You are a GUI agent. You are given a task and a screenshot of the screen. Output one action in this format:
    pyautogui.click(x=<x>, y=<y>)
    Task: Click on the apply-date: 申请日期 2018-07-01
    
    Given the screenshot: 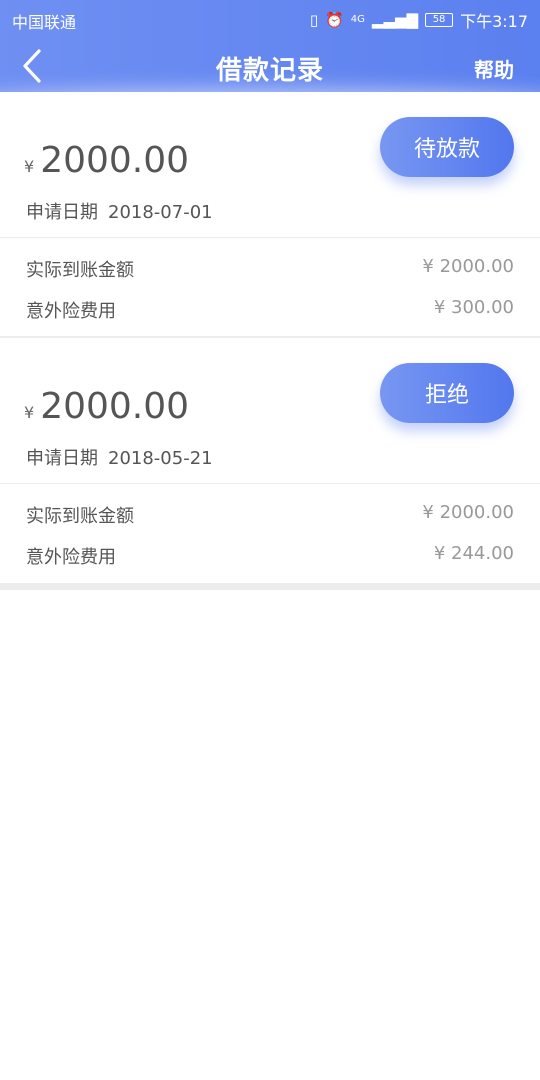 What is the action you would take?
    pyautogui.click(x=119, y=211)
    